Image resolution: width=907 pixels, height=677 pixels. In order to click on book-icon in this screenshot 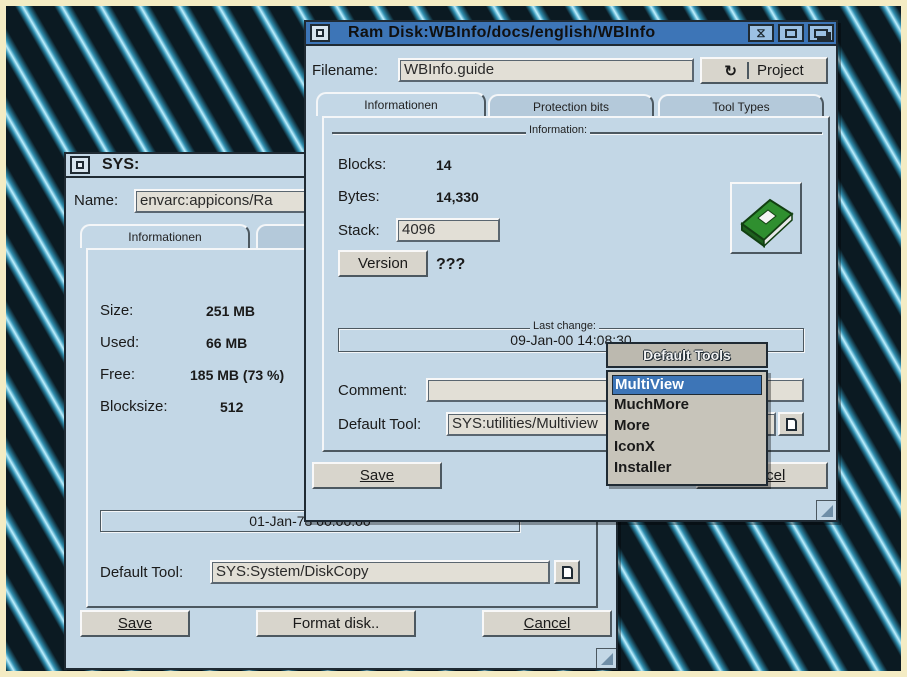, I will do `click(766, 218)`.